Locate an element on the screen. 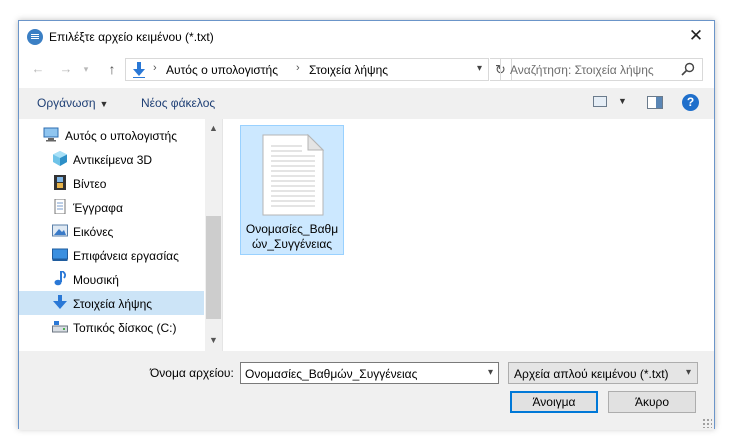 This screenshot has width=735, height=443. file-type-select: Αρχεία απλού κειμένου (*.txt) ▾ is located at coordinates (603, 373).